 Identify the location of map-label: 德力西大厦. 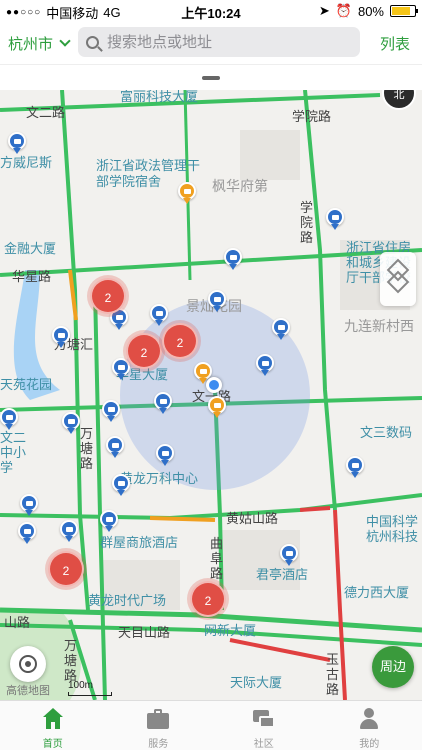
(377, 592).